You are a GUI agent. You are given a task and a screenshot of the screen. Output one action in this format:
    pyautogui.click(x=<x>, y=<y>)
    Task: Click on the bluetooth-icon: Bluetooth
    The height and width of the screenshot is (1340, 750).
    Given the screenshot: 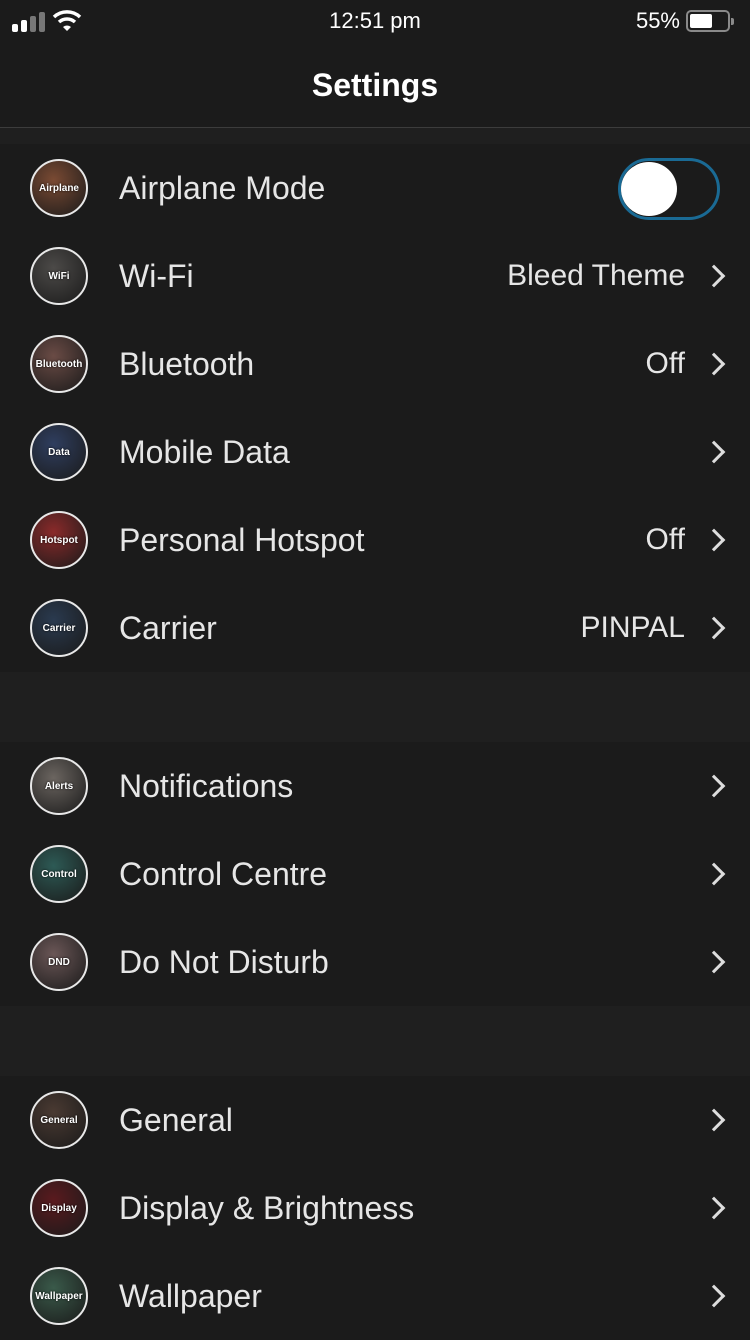 What is the action you would take?
    pyautogui.click(x=59, y=364)
    